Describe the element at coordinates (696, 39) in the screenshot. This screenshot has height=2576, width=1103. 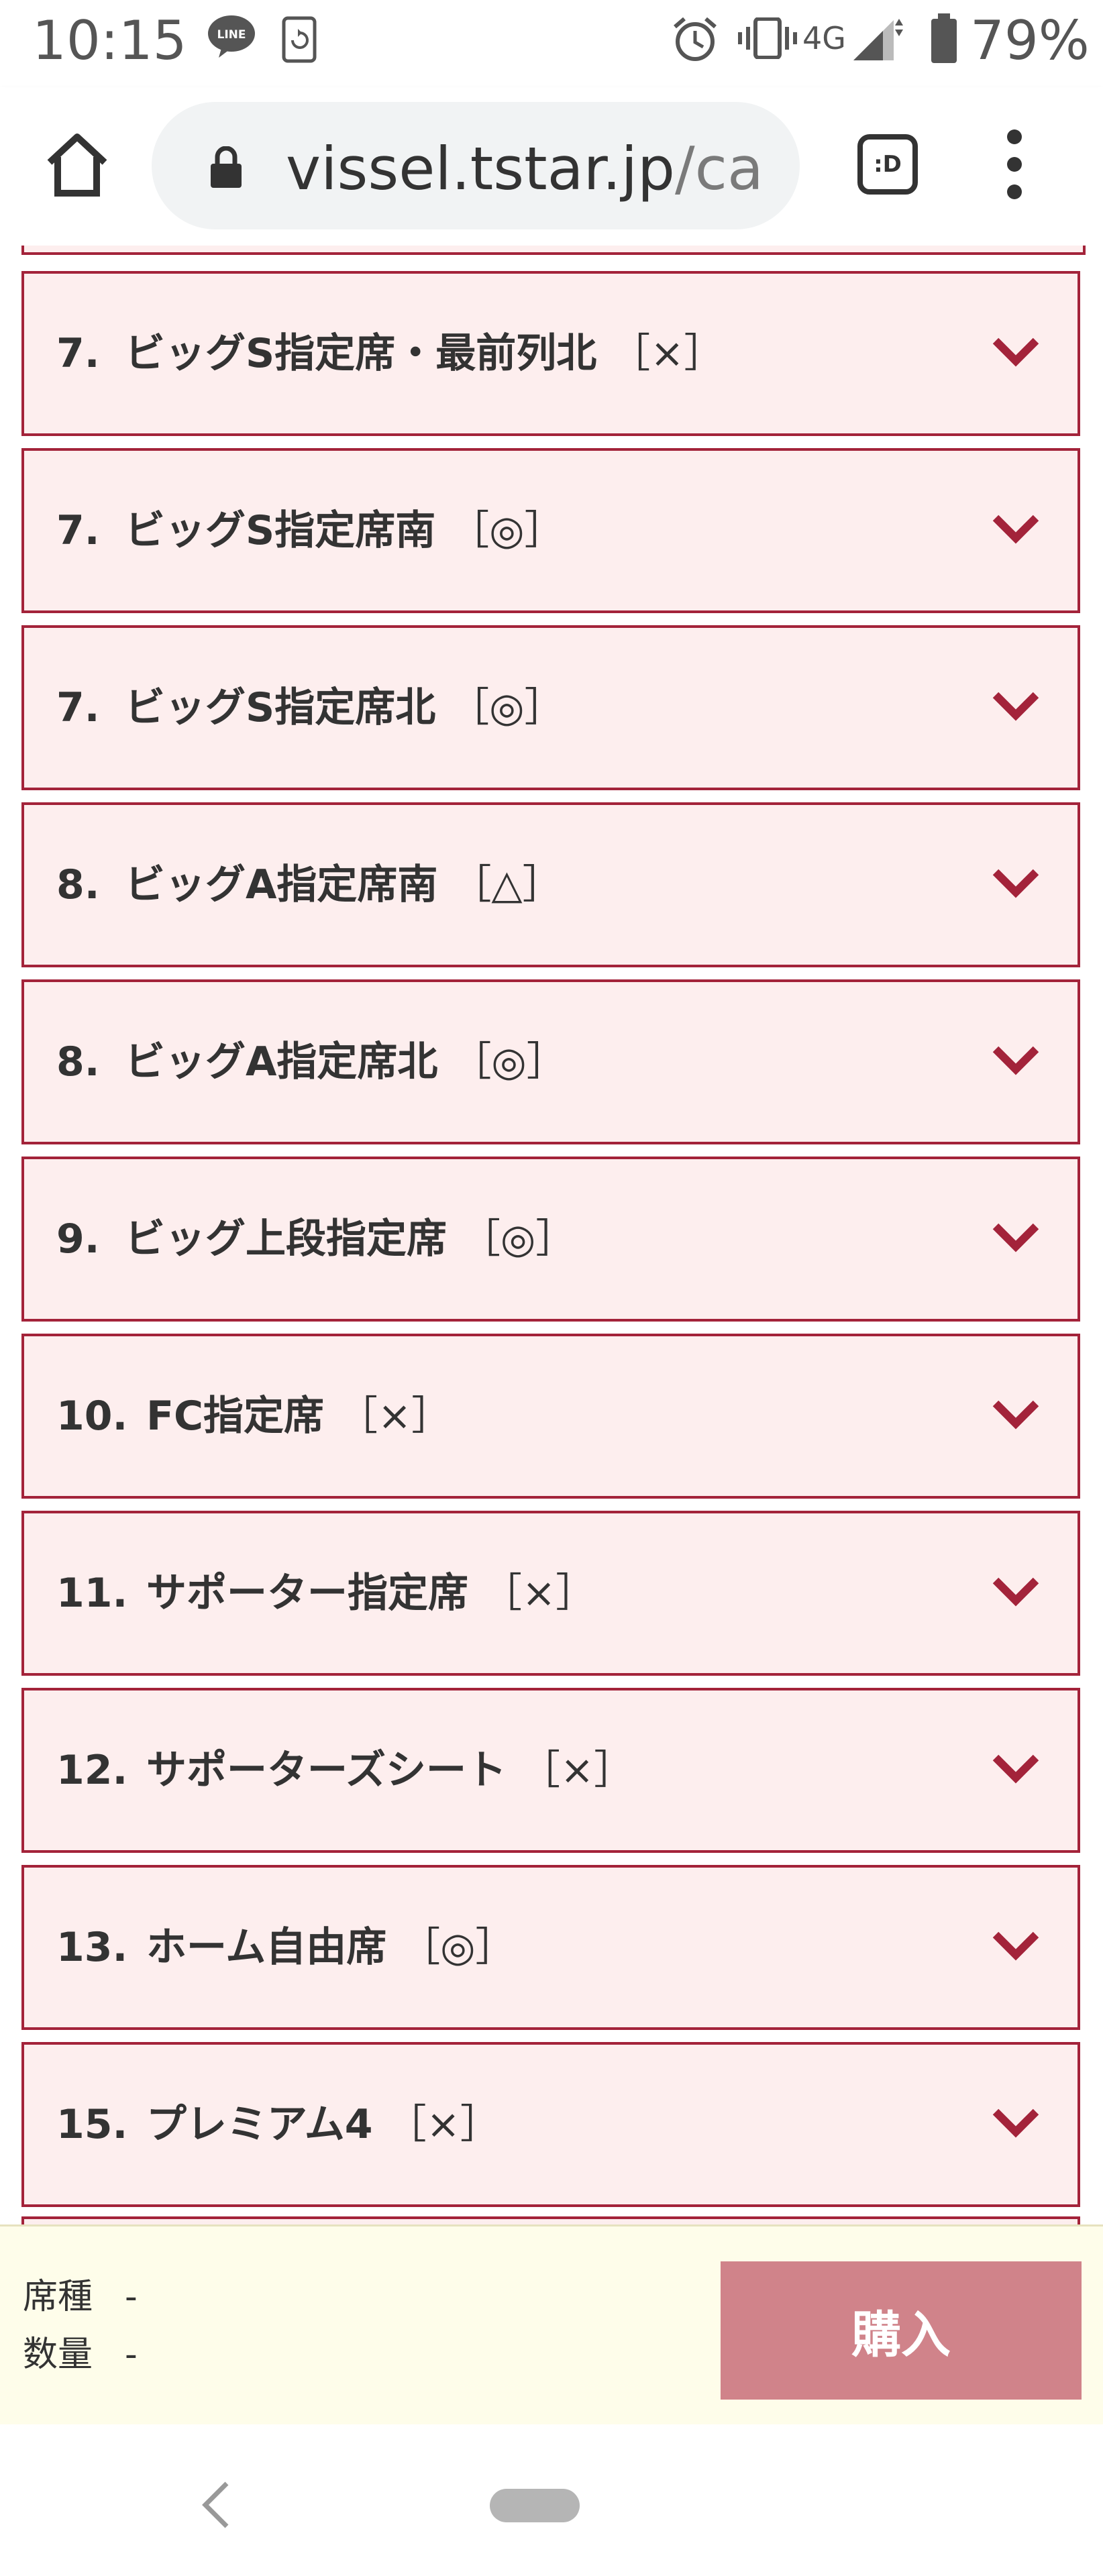
I see `alarm-icon` at that location.